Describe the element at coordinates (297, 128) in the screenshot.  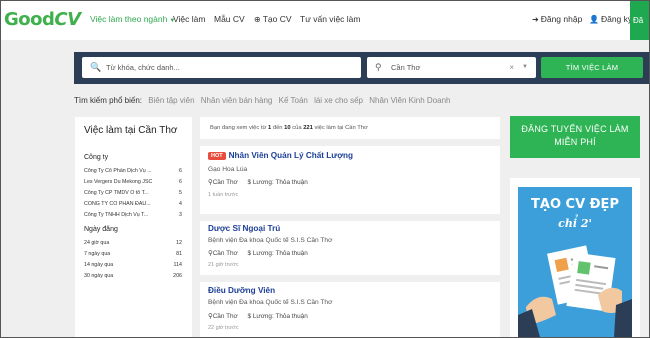
I see `info-text: của` at that location.